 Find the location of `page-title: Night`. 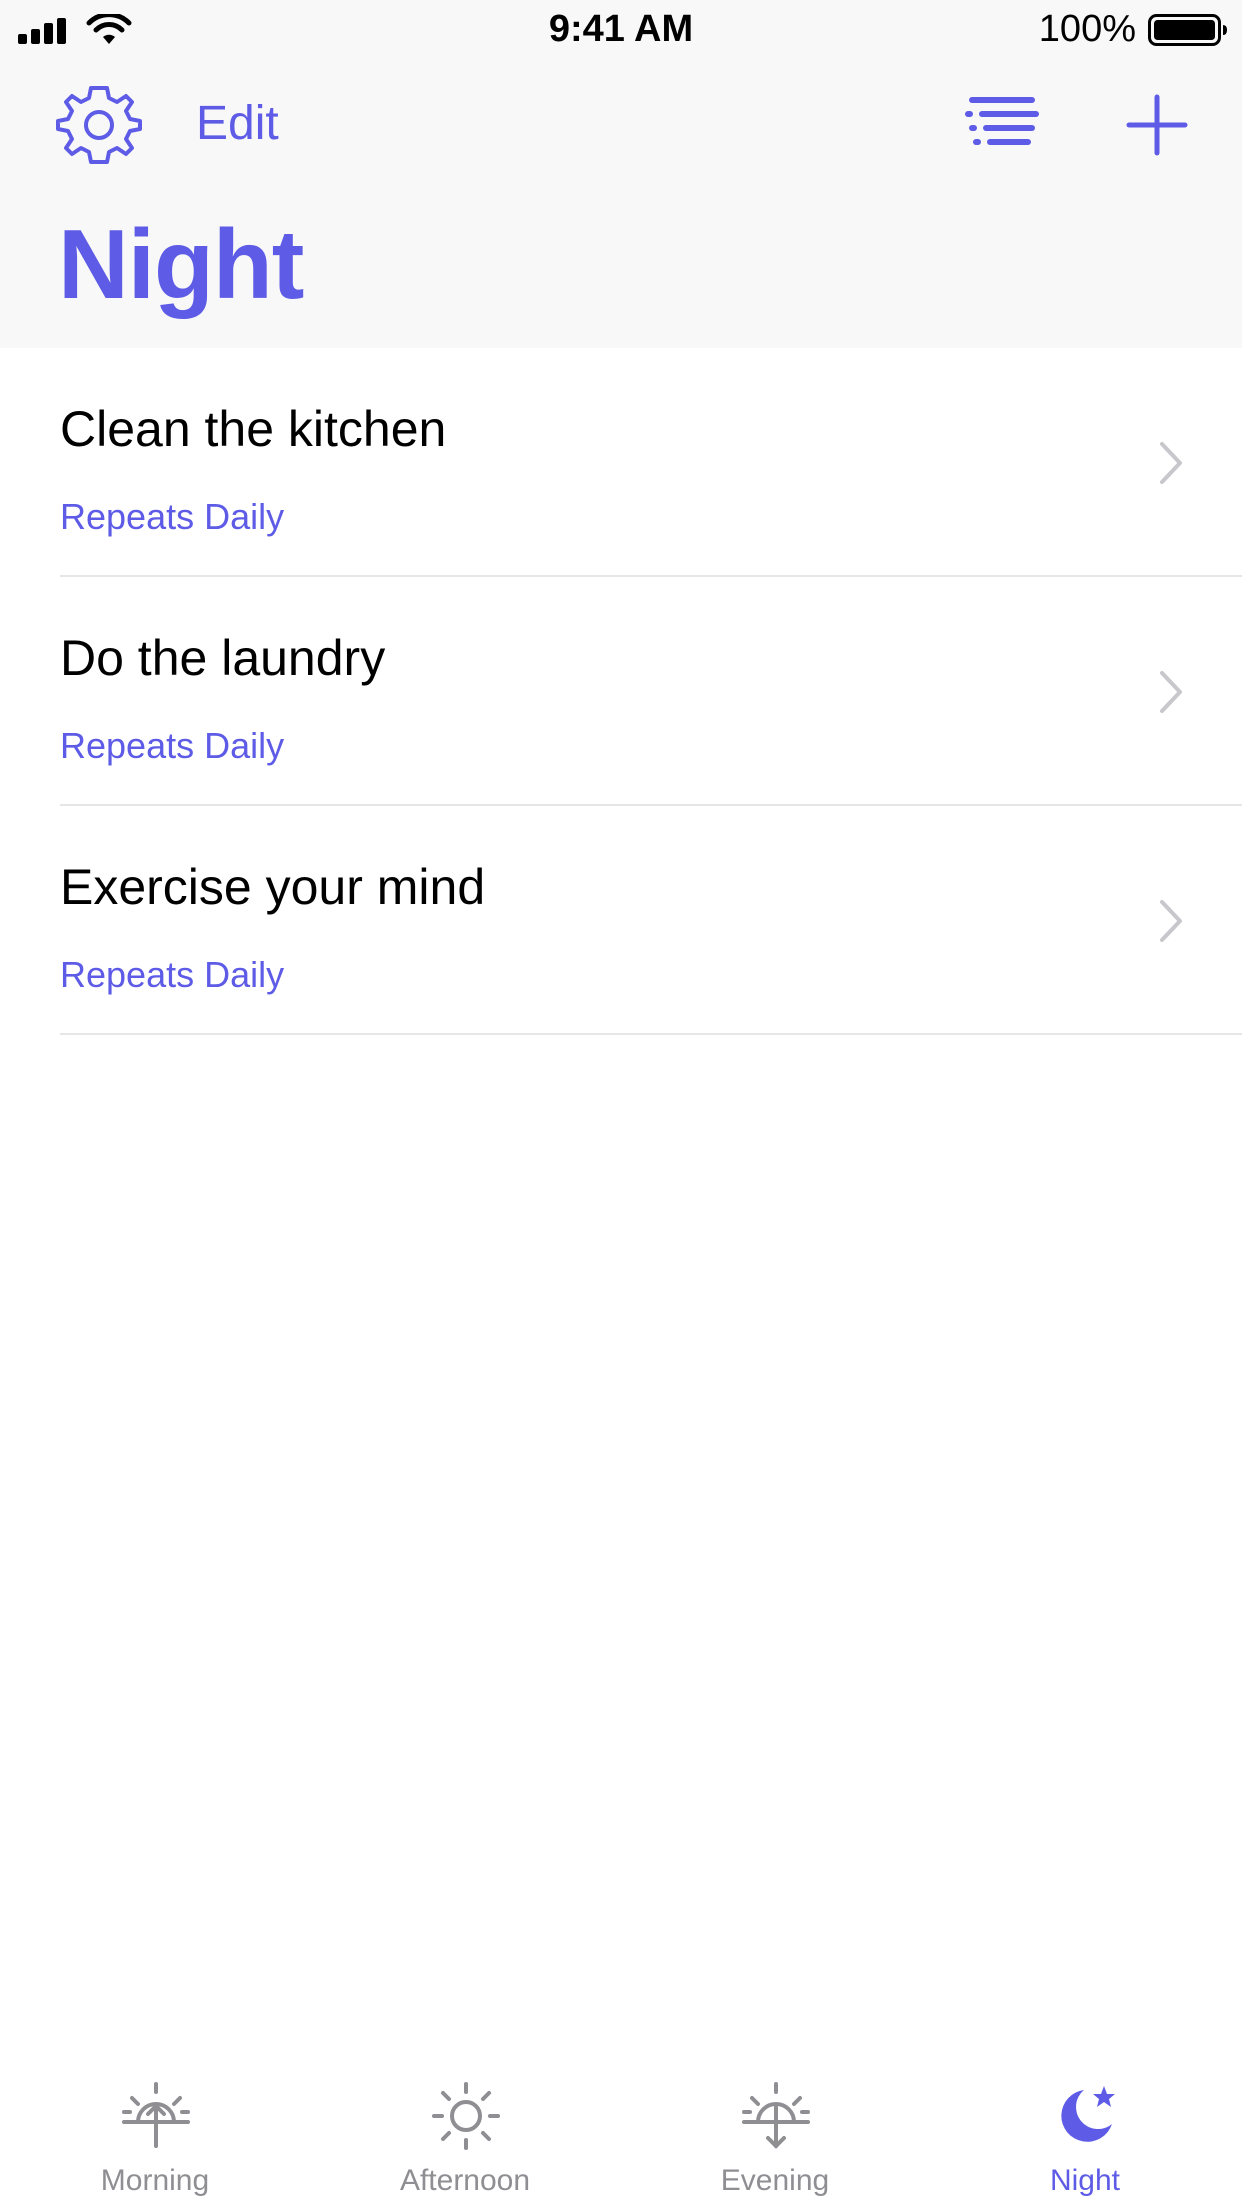

page-title: Night is located at coordinates (181, 264).